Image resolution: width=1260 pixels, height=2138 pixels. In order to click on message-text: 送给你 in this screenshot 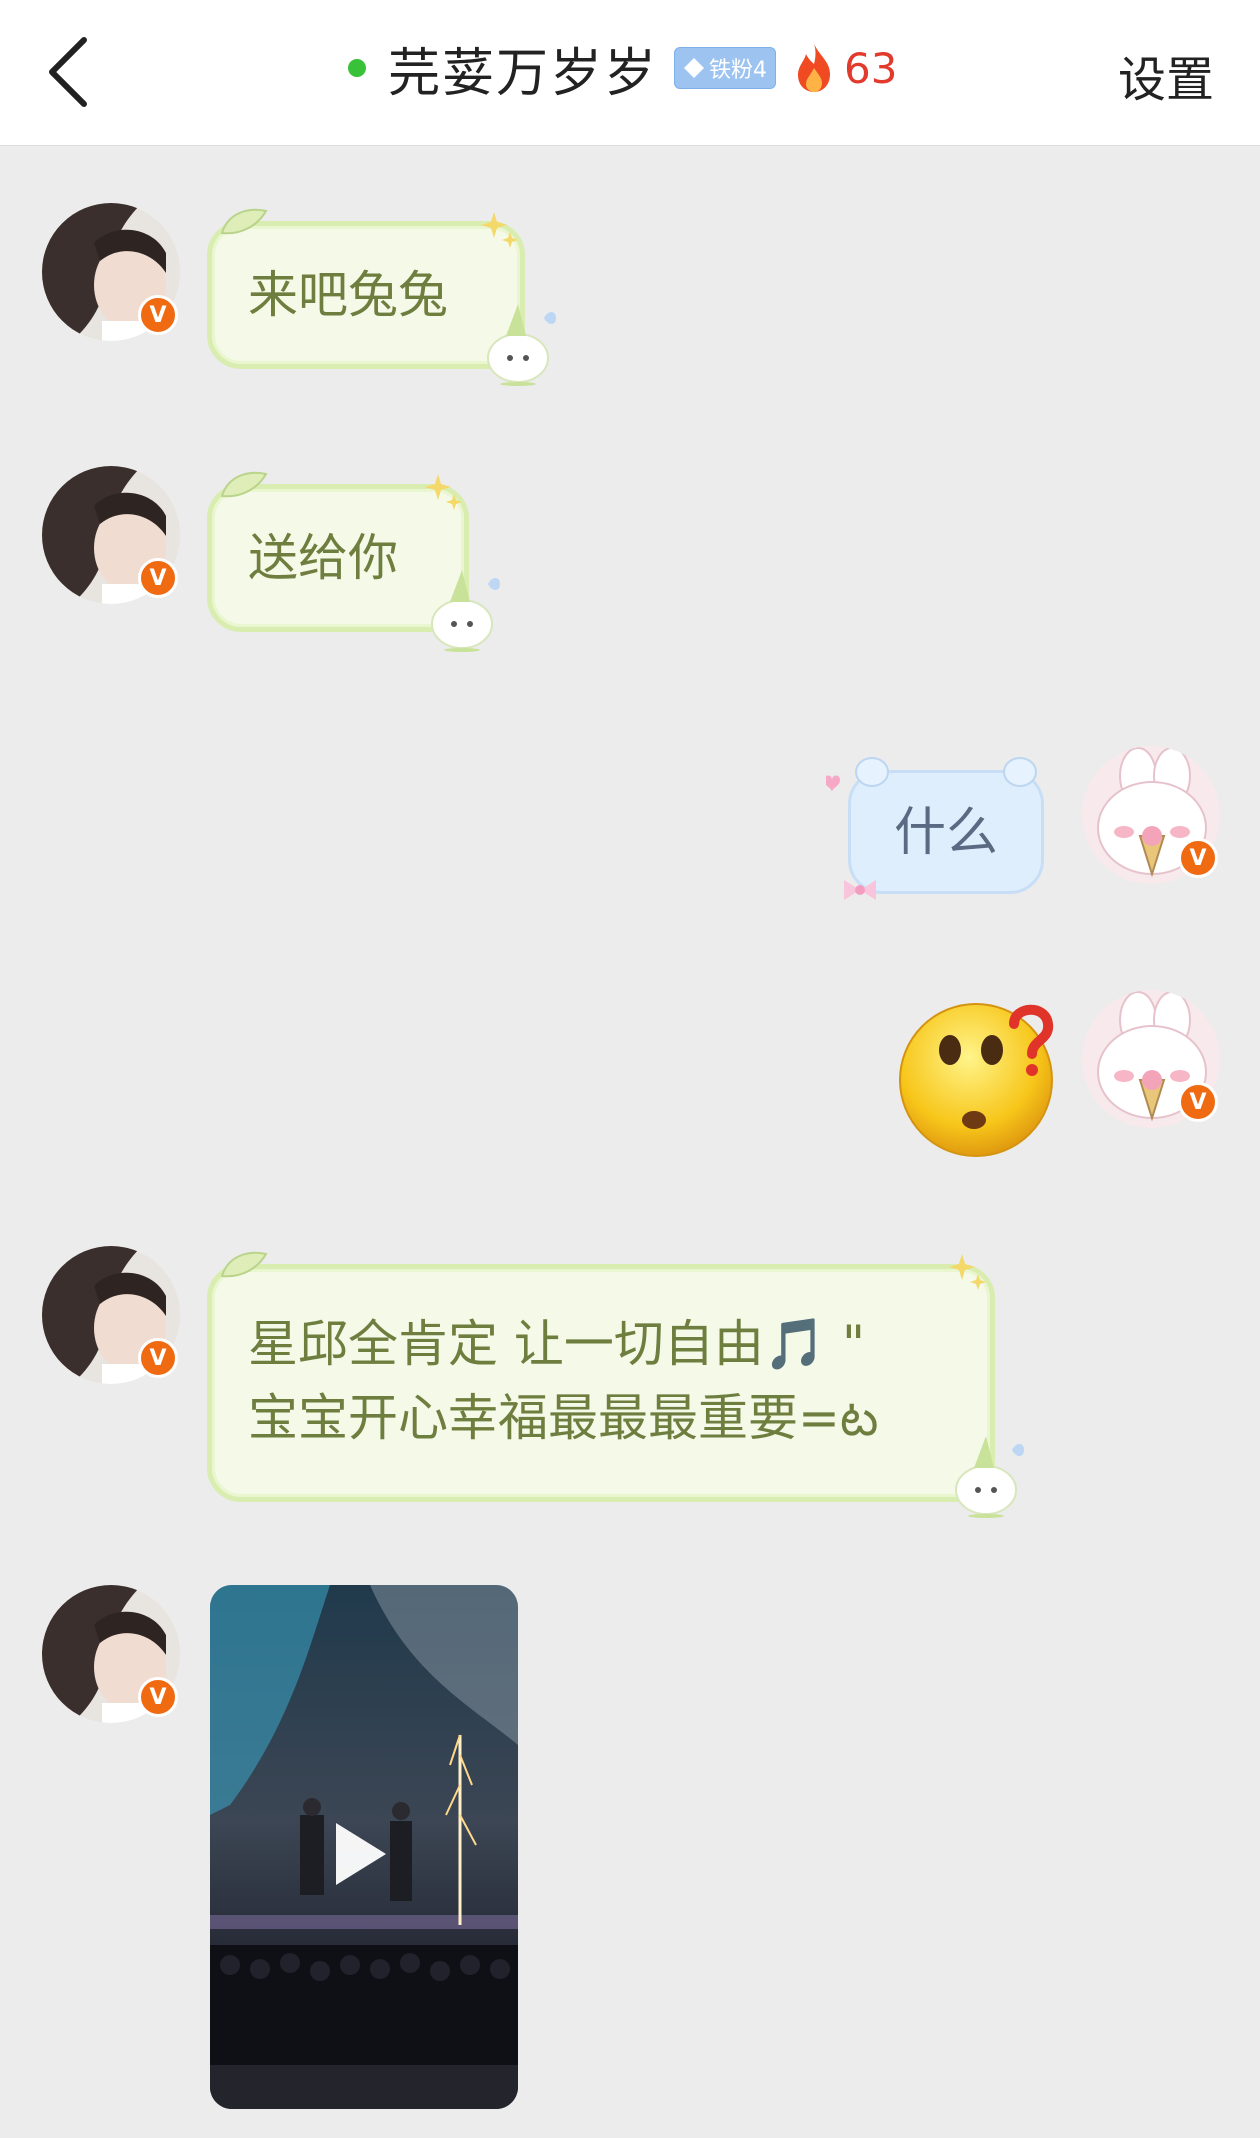, I will do `click(323, 558)`.